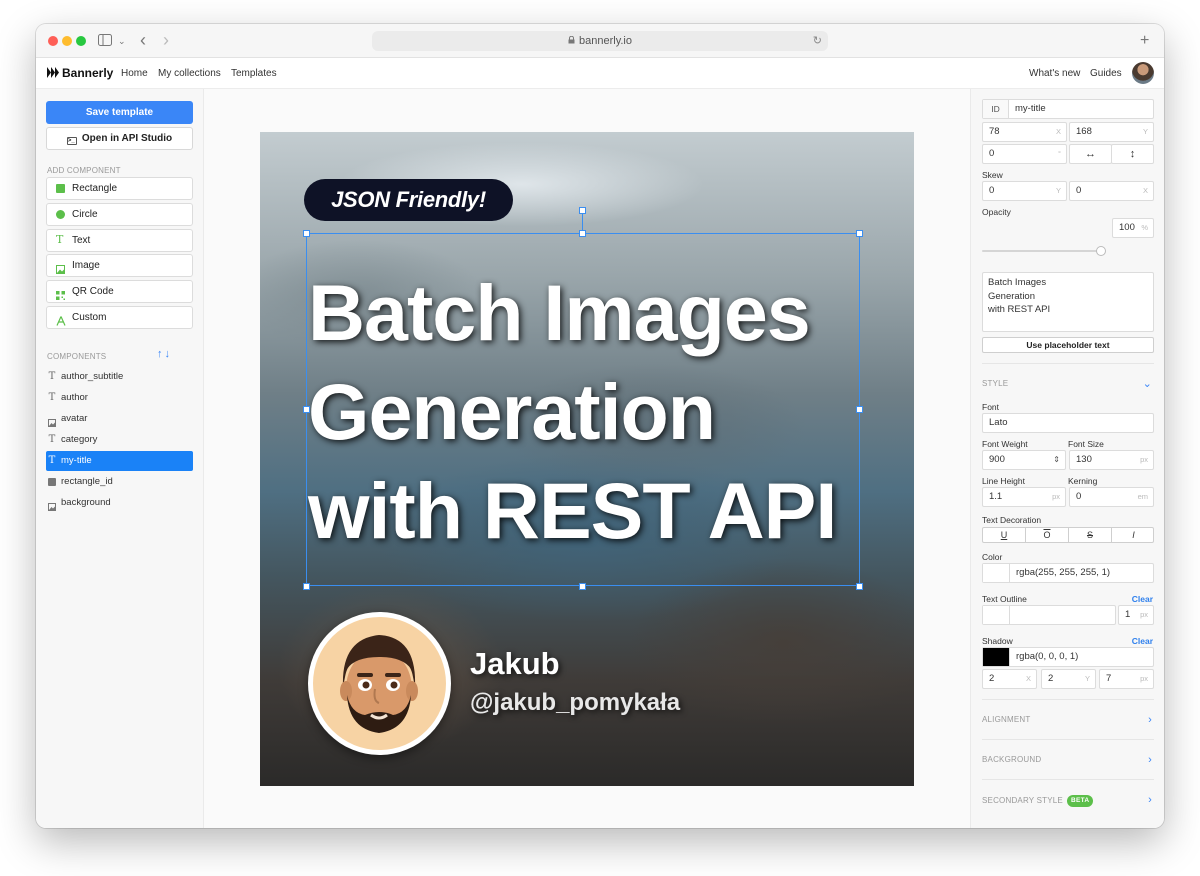  I want to click on resize-handle-bottom, so click(582, 586).